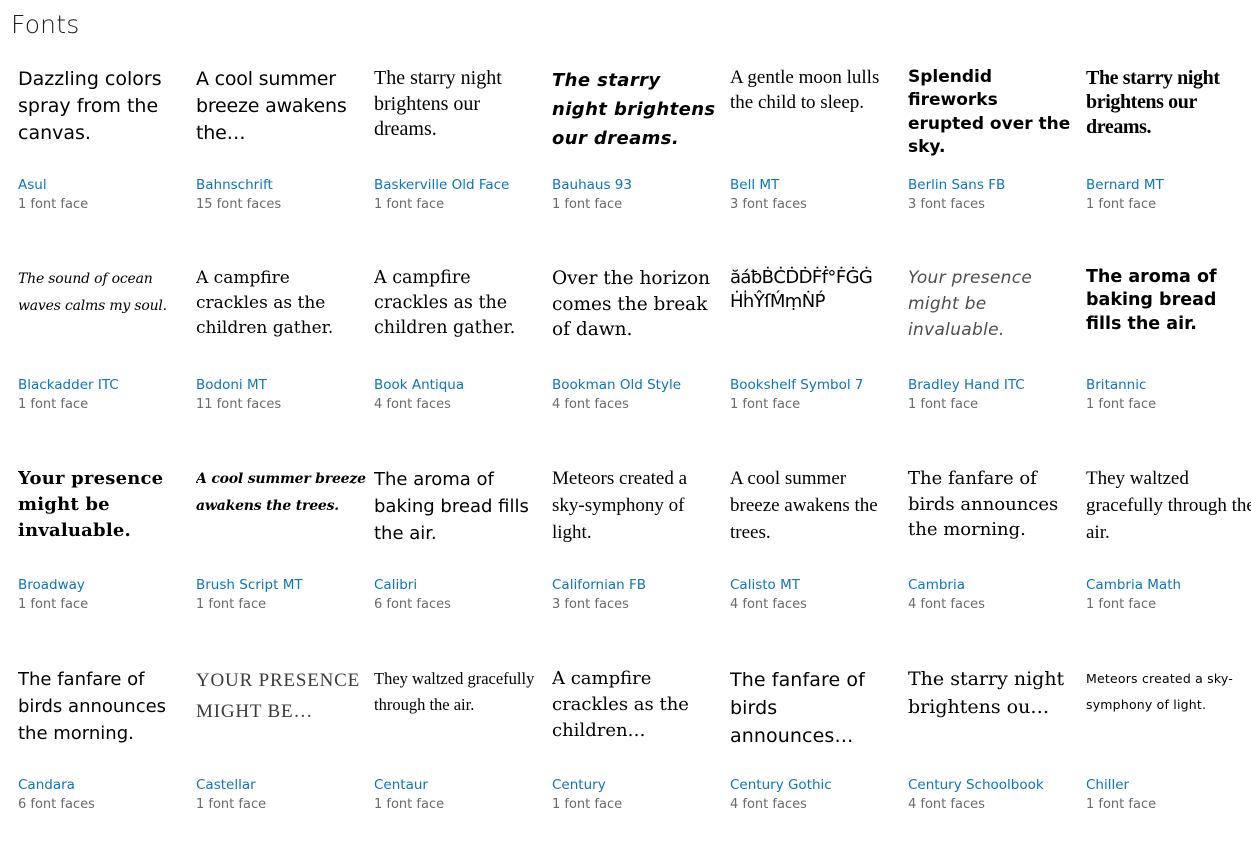  What do you see at coordinates (993, 785) in the screenshot?
I see `font-name-link: Century Schoolbook` at bounding box center [993, 785].